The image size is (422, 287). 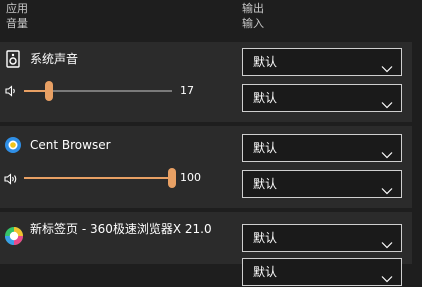 I want to click on speaker-device-icon, so click(x=13, y=59).